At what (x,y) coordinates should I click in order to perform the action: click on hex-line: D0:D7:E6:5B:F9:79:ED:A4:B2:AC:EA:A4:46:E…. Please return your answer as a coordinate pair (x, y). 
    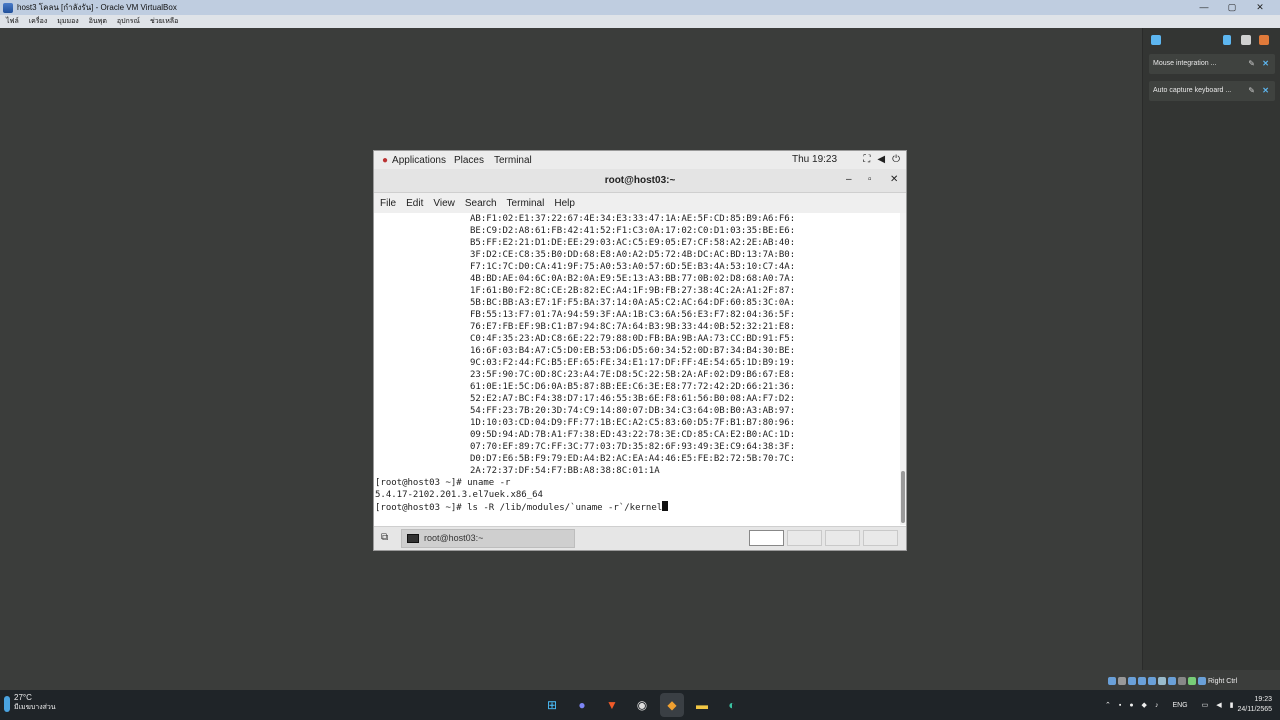
    Looking at the image, I should click on (633, 459).